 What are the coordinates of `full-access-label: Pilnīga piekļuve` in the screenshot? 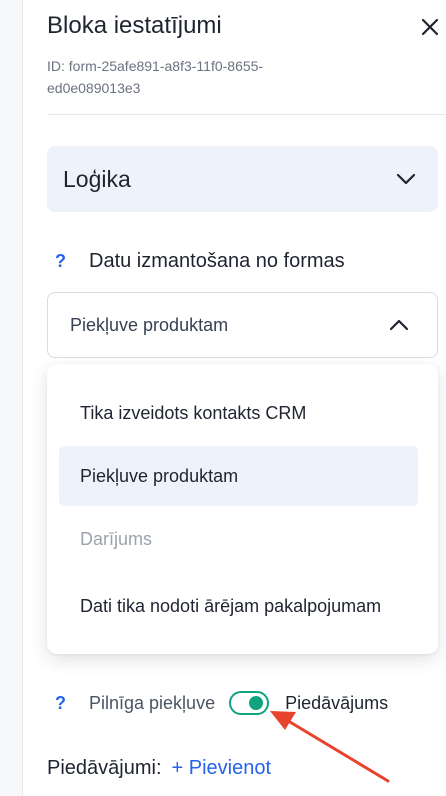 It's located at (152, 702).